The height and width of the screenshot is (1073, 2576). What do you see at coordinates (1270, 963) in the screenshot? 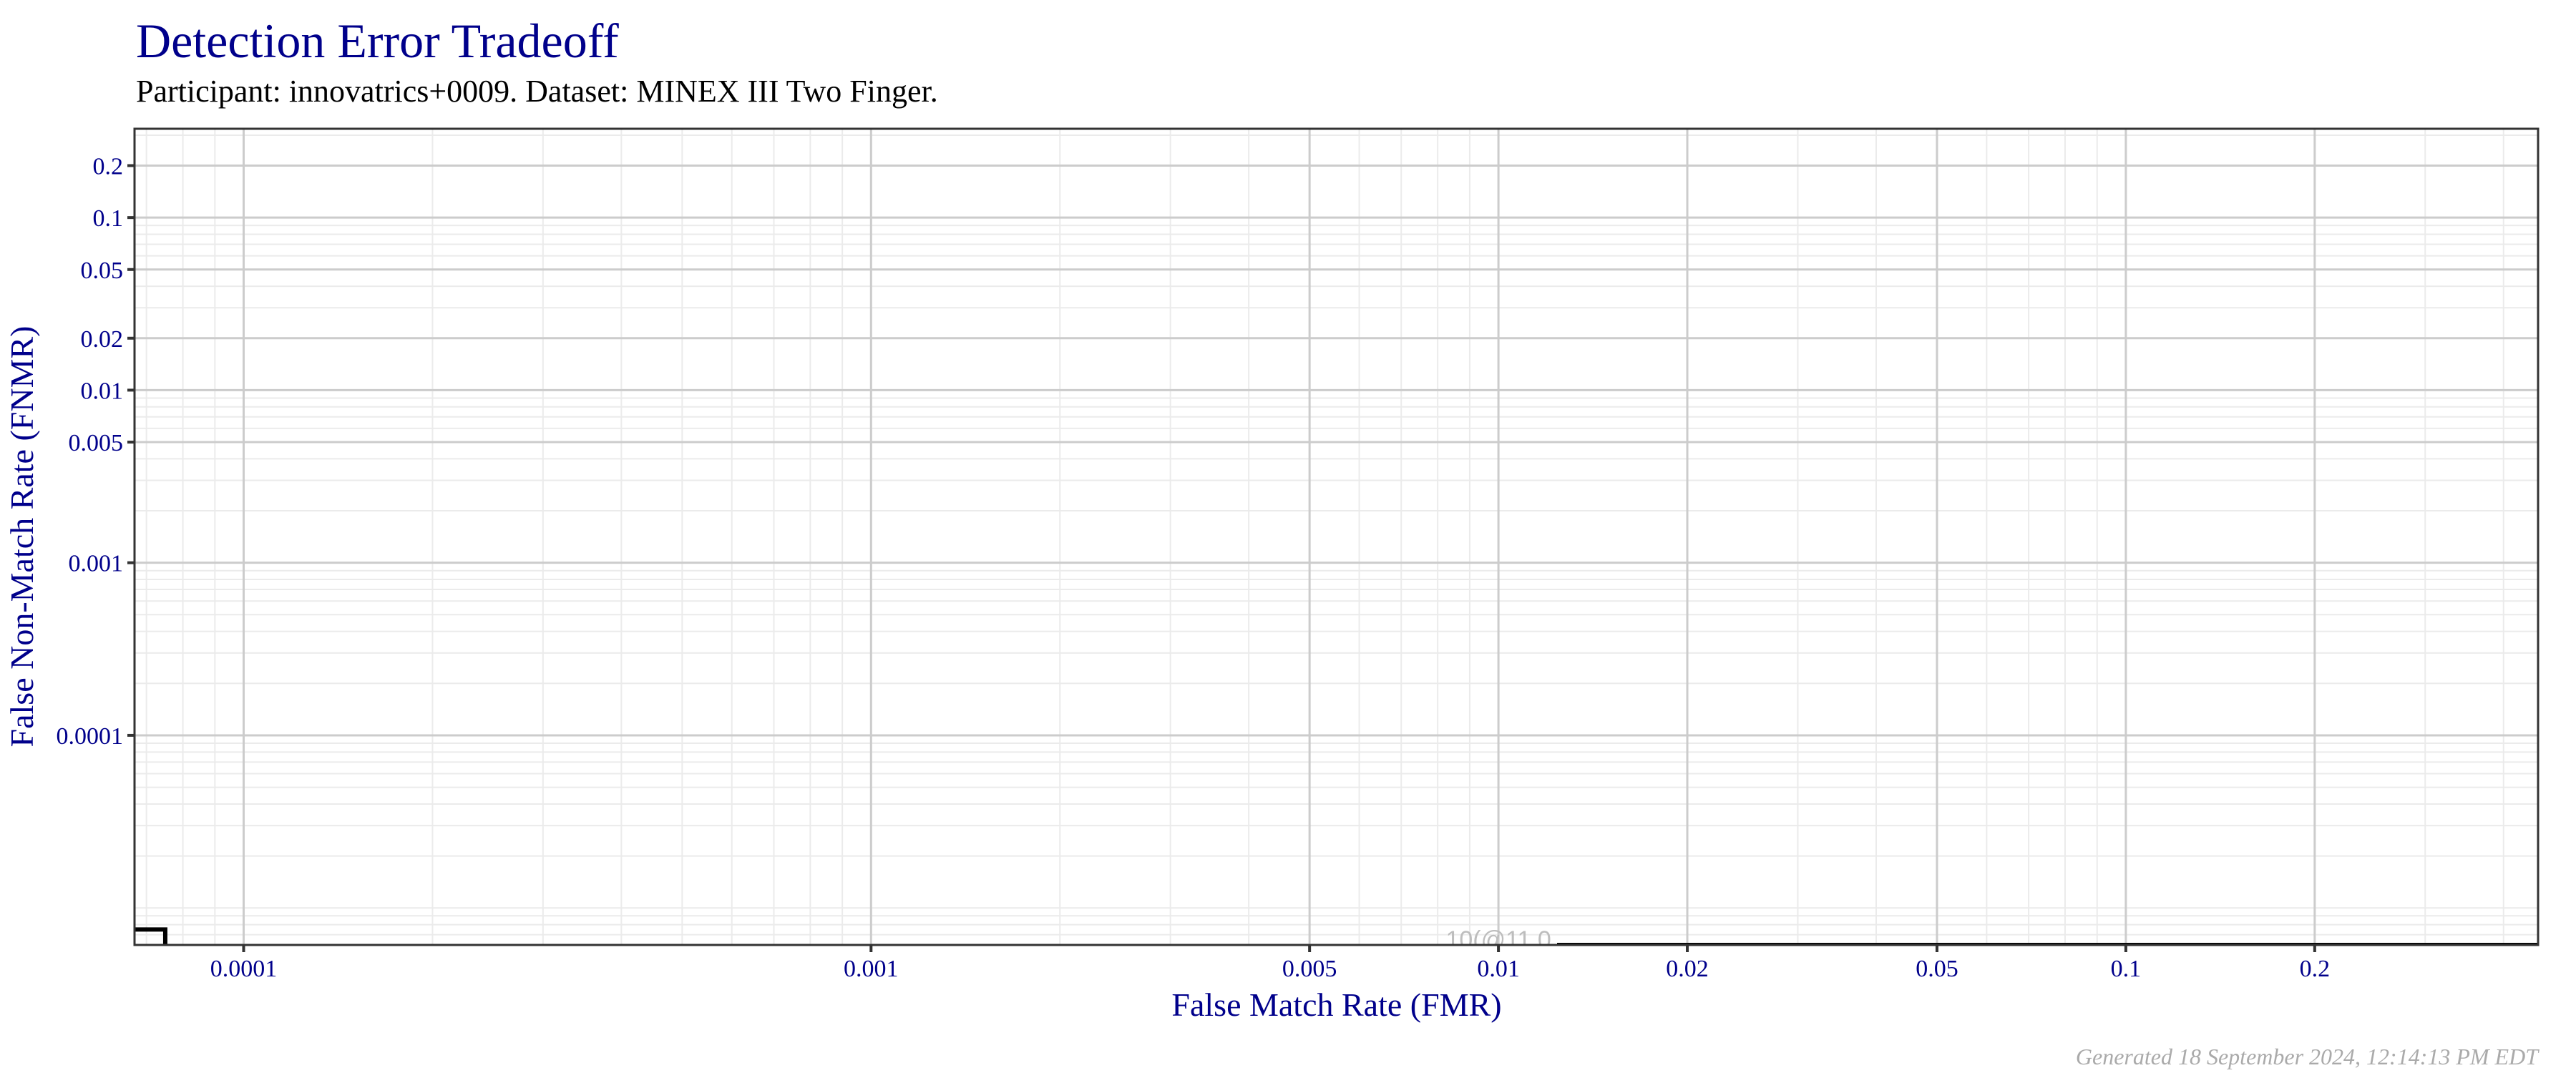
I see `x-axis: 0.0001 0.001 0.005 0.01 0.02 0.05 0.1 0.2` at bounding box center [1270, 963].